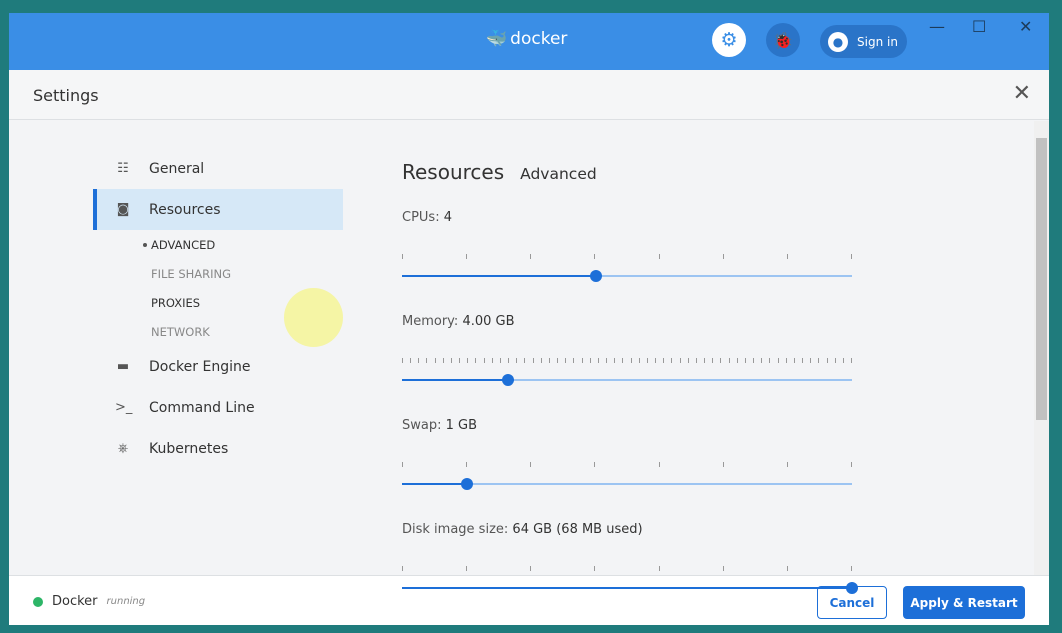 The width and height of the screenshot is (1062, 633). Describe the element at coordinates (838, 41) in the screenshot. I see `user-icon: ●` at that location.